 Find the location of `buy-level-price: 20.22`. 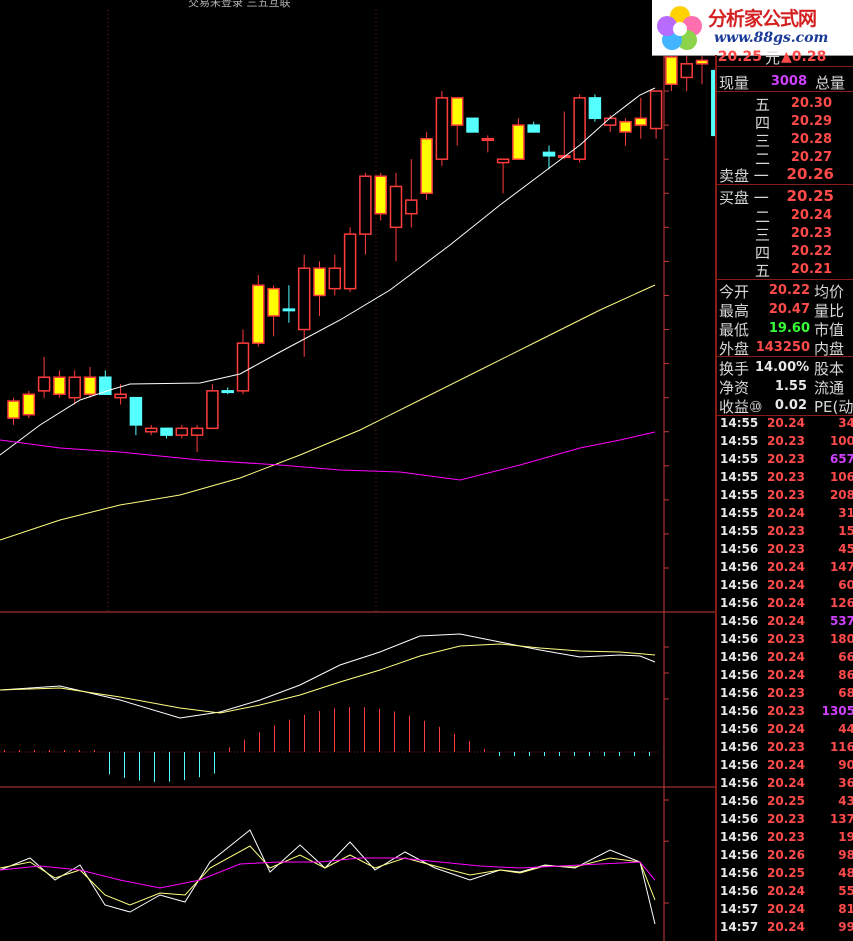

buy-level-price: 20.22 is located at coordinates (811, 251).